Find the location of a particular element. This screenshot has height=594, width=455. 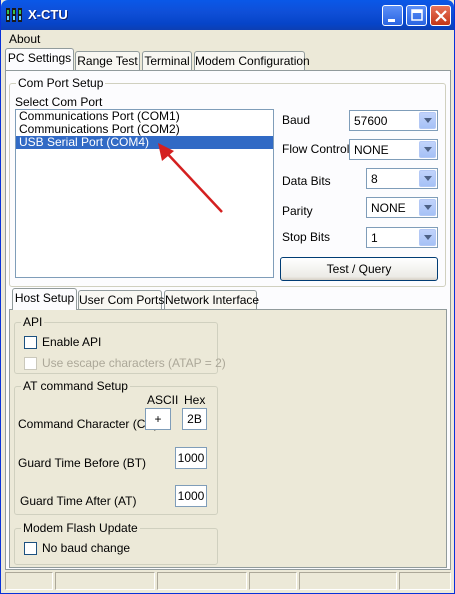

com-port-item-com4: USB Serial Port (COM4) is located at coordinates (144, 142).